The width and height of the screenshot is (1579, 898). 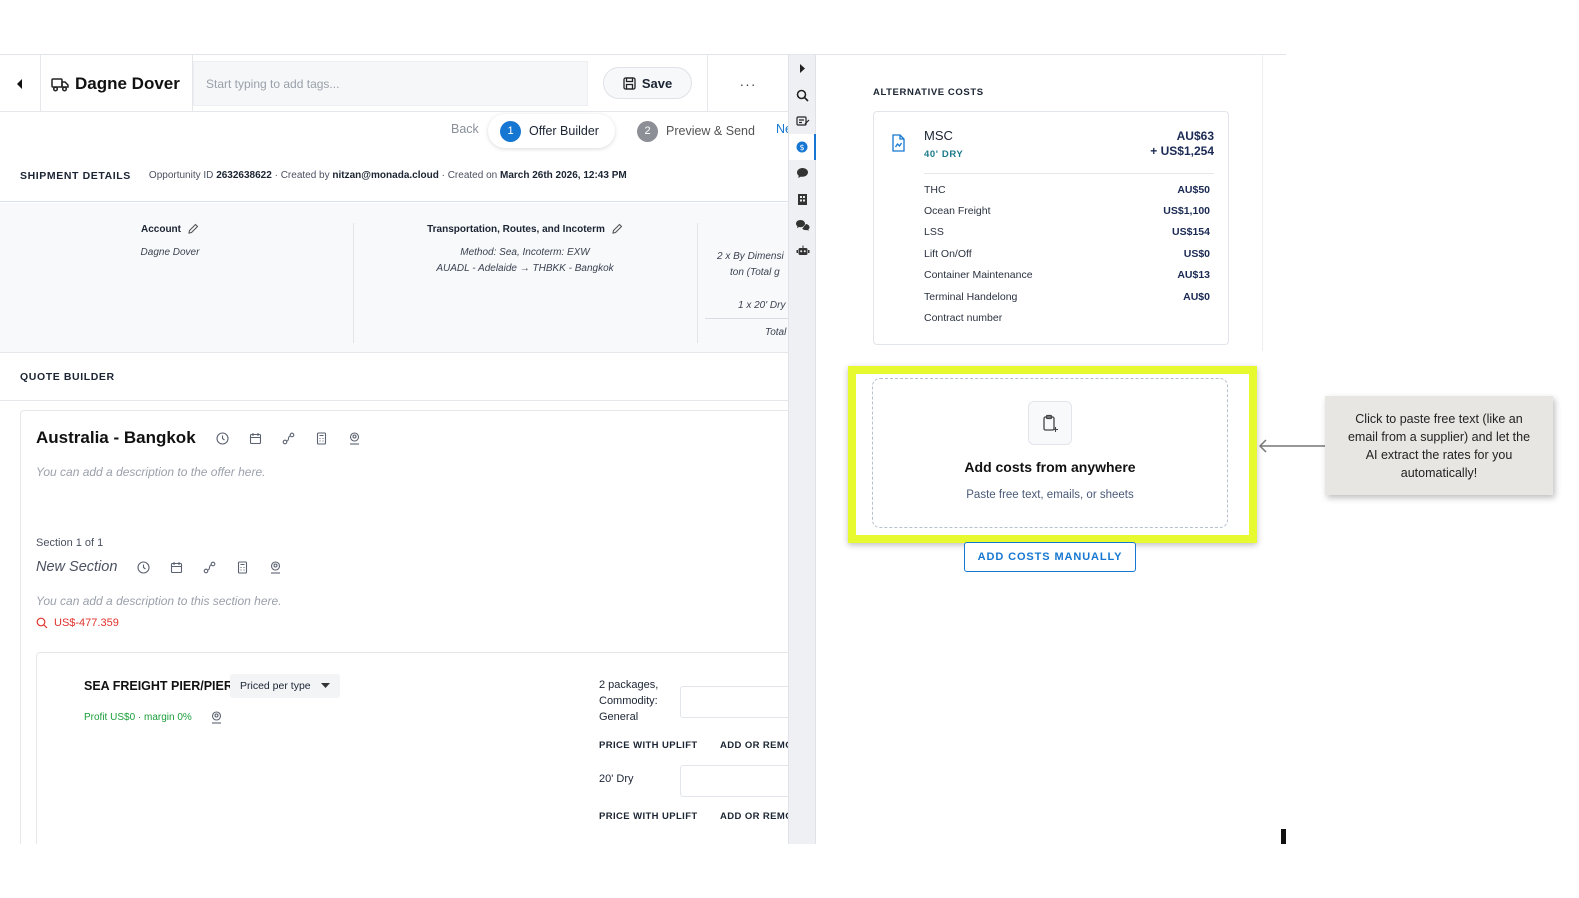 I want to click on document-icon, so click(x=898, y=143).